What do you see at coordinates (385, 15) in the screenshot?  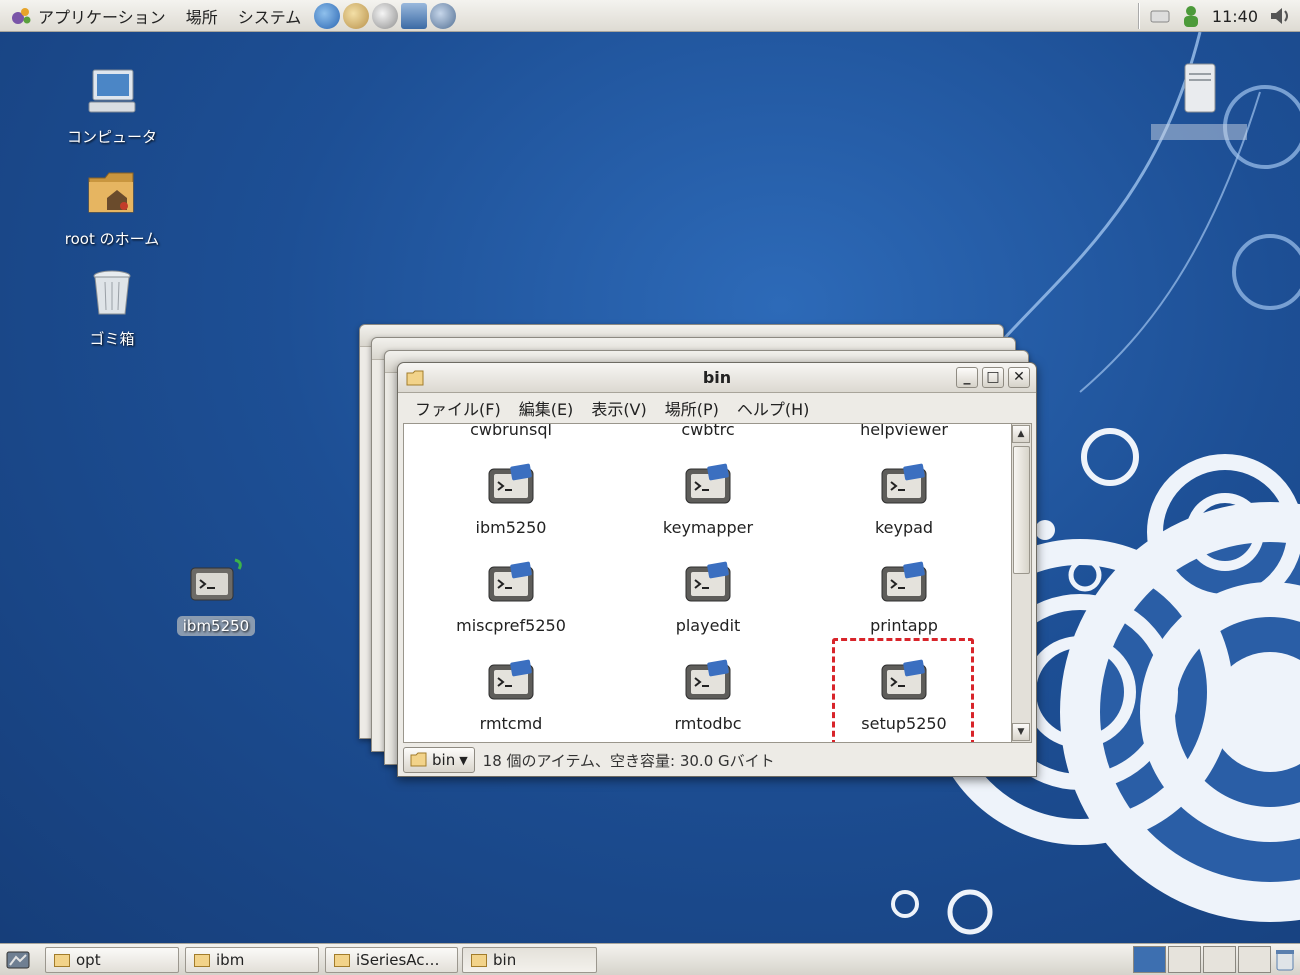 I see `note-launcher-icon` at bounding box center [385, 15].